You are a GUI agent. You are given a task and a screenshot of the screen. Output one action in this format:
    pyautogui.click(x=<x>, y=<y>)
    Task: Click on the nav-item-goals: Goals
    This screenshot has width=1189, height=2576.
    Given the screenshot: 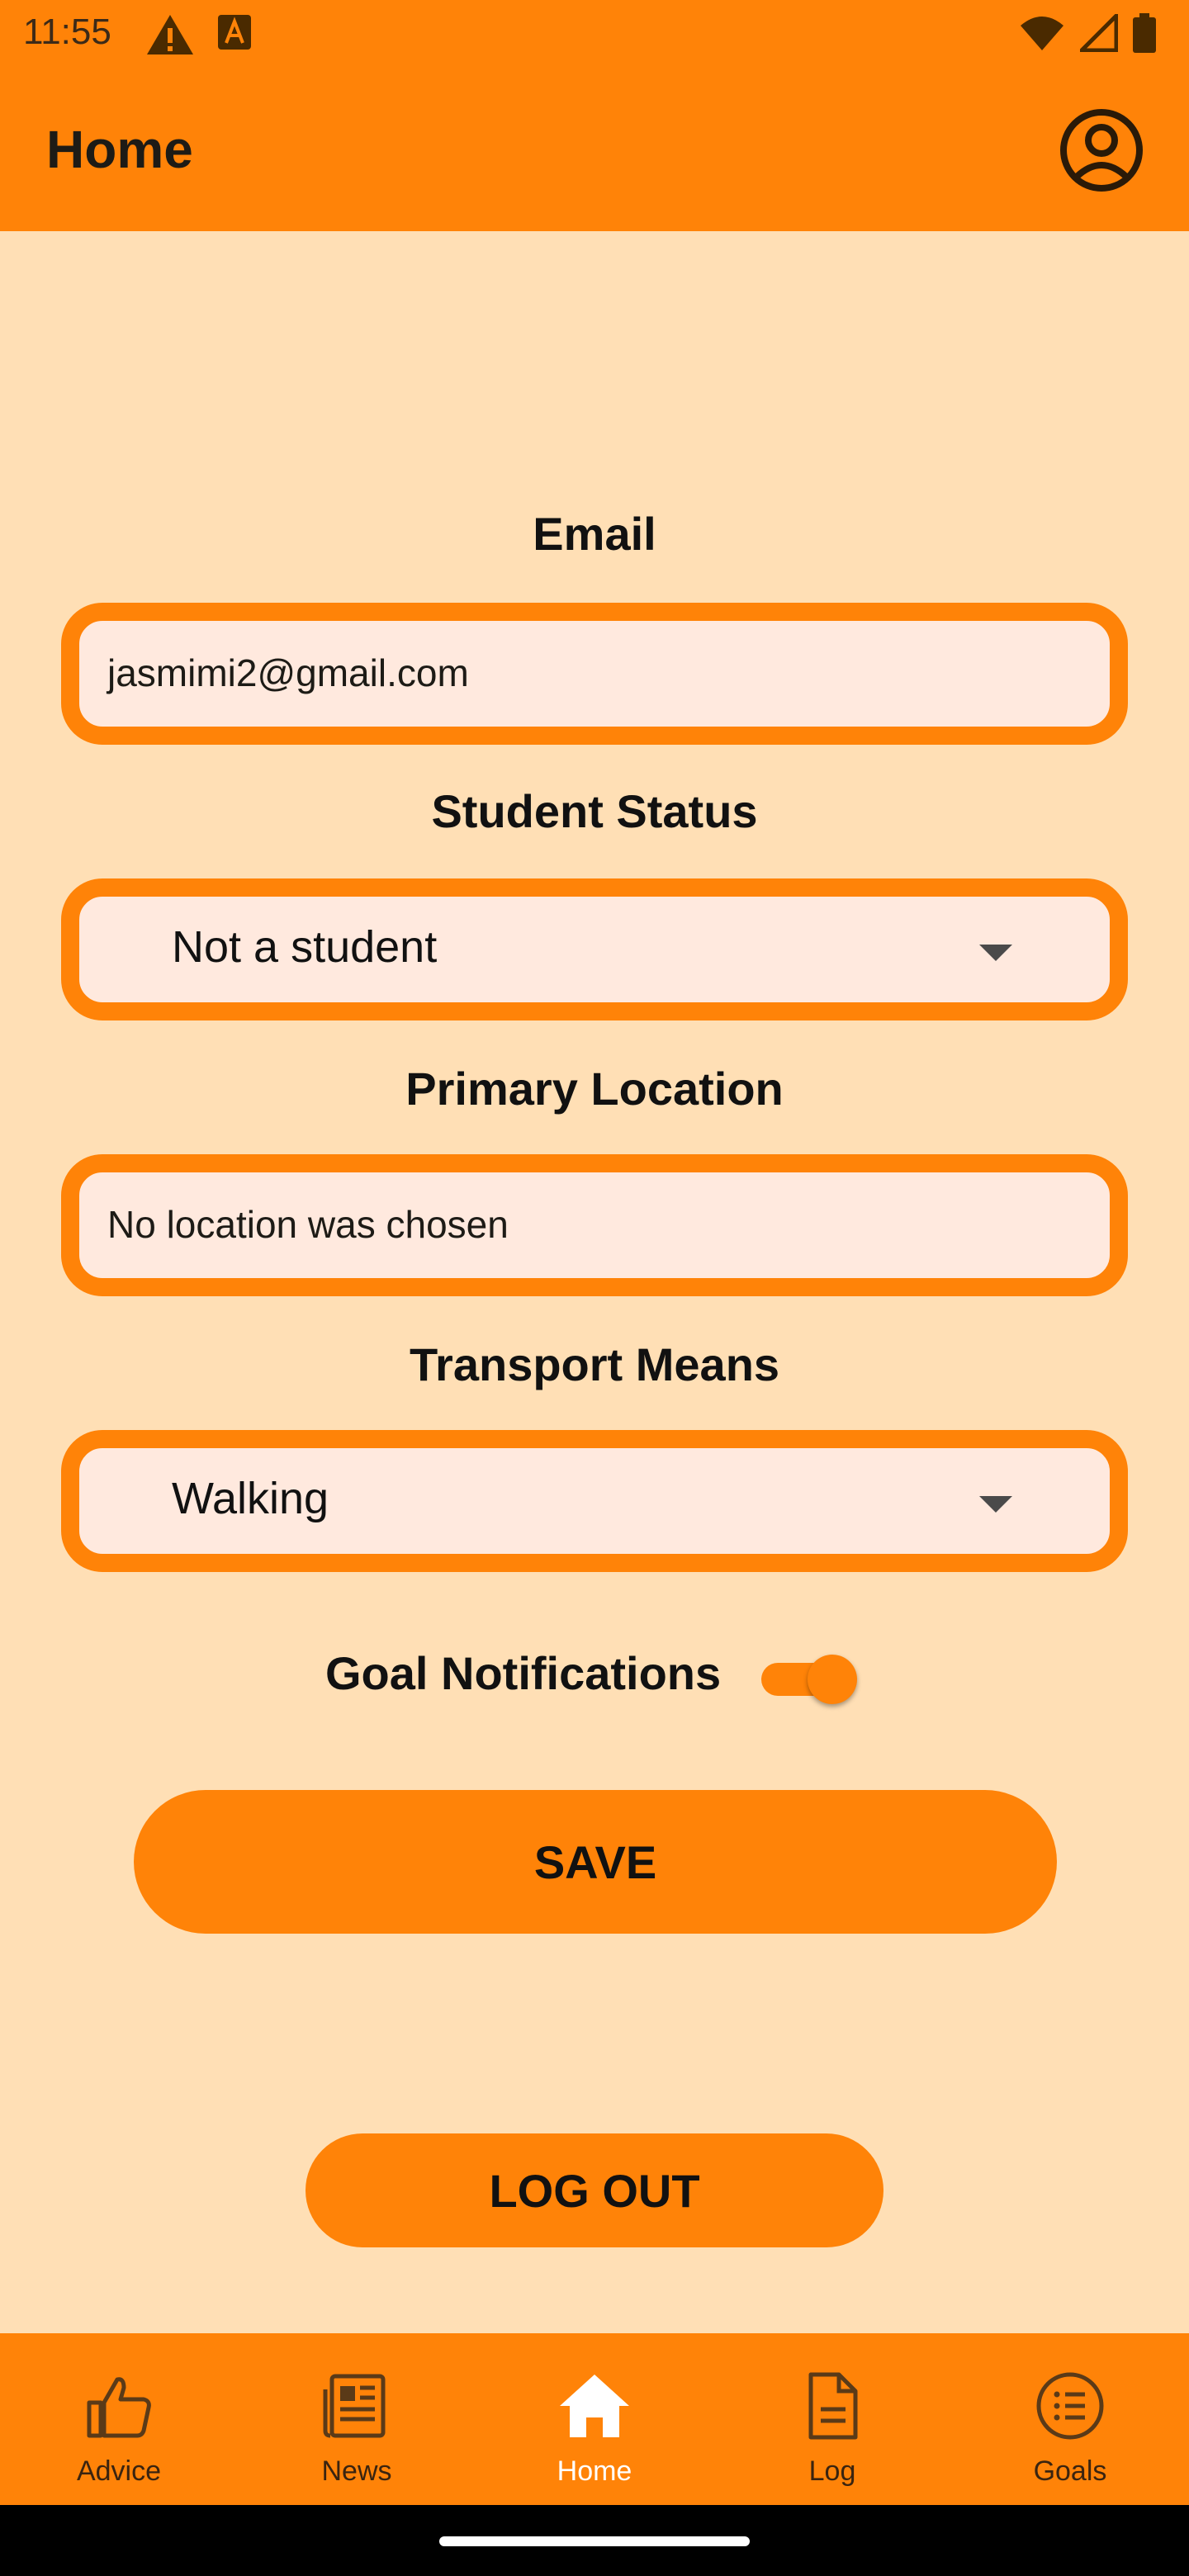 What is the action you would take?
    pyautogui.click(x=1070, y=2419)
    